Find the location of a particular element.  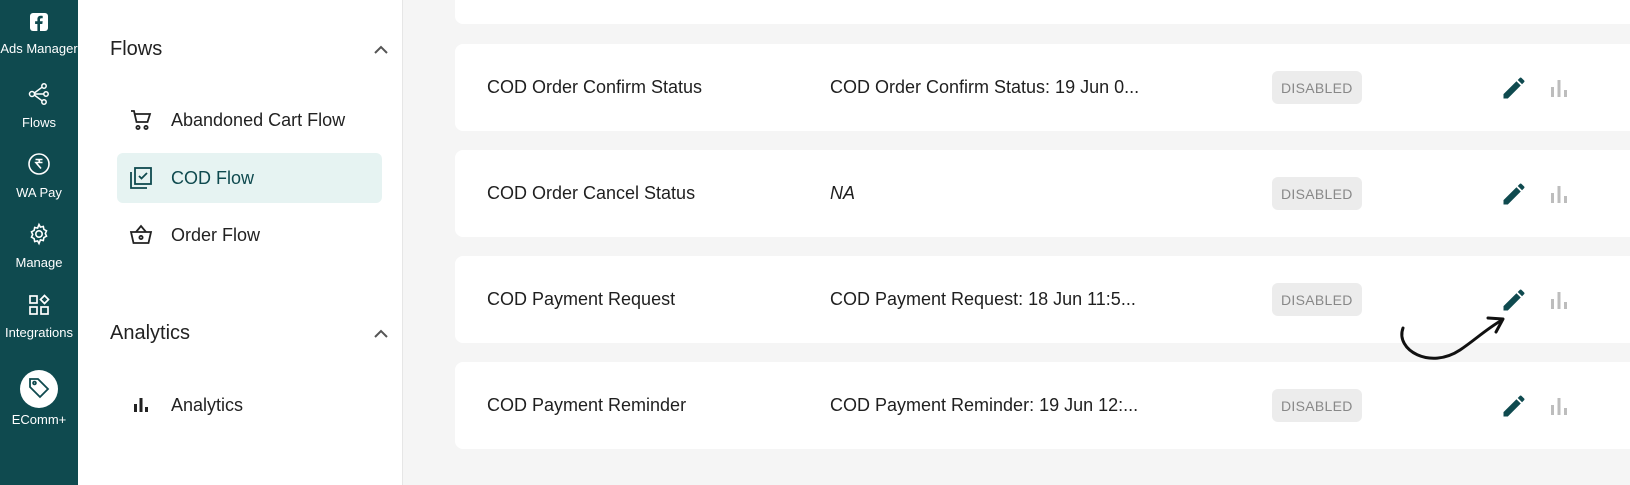

active-indicator is located at coordinates (39, 389).